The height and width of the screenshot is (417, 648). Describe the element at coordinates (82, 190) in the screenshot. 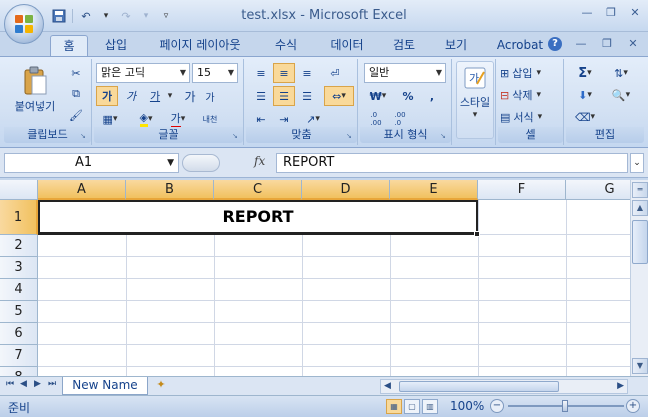

I see `column-header-a: A` at that location.